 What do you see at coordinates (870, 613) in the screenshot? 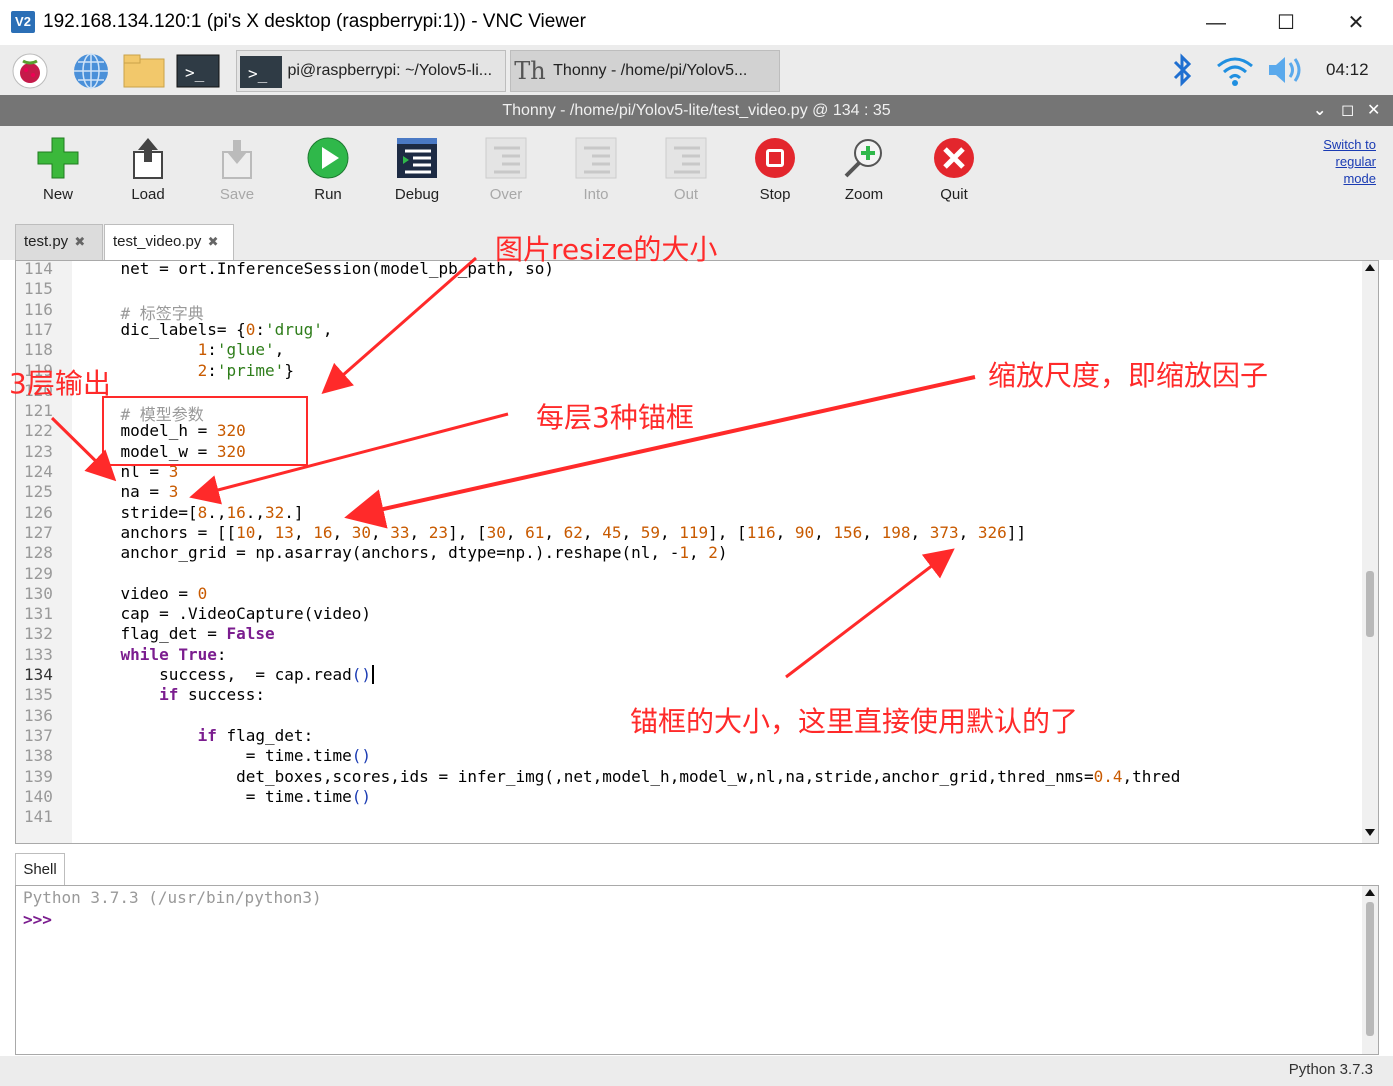
I see `arrow-anchor-size` at bounding box center [870, 613].